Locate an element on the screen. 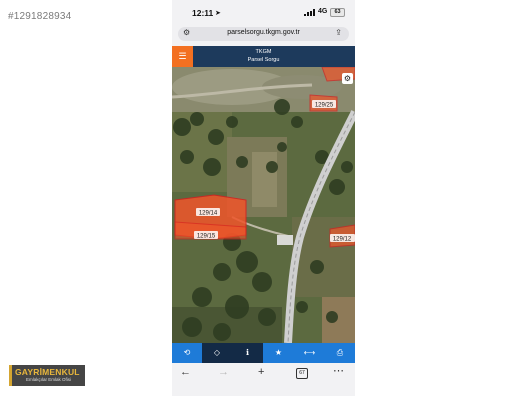  address-bar: ⚙ parselsorgu.tkgm.gov.tr ⇪ is located at coordinates (263, 34).